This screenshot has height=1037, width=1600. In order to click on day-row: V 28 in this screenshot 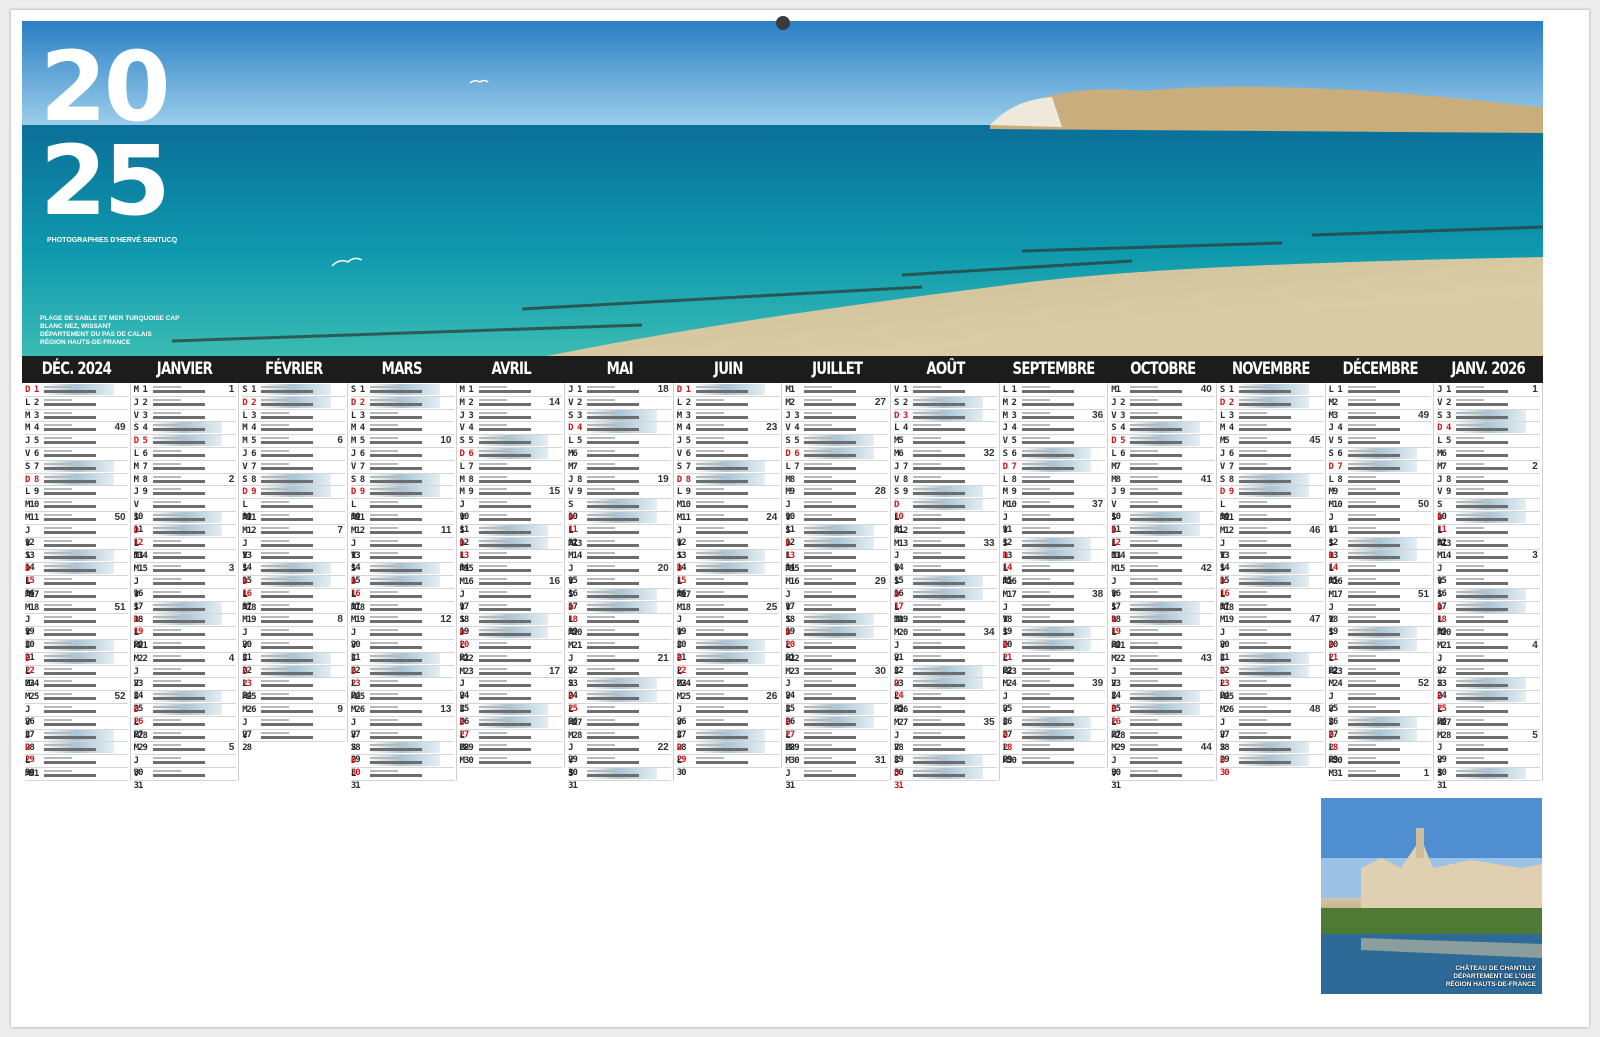, I will do `click(1271, 741)`.